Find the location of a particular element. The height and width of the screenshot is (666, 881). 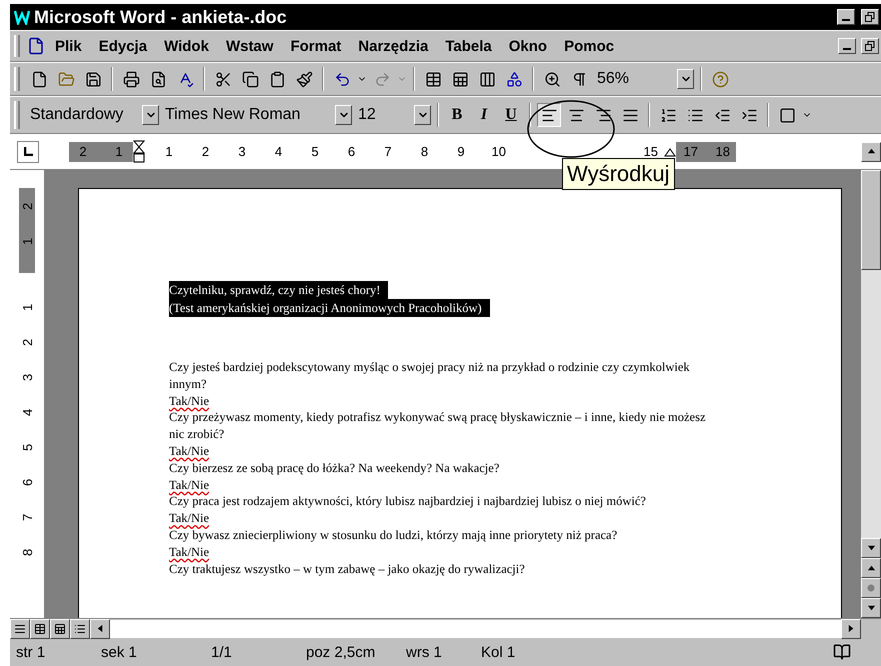

zoom-in-icon is located at coordinates (552, 79).